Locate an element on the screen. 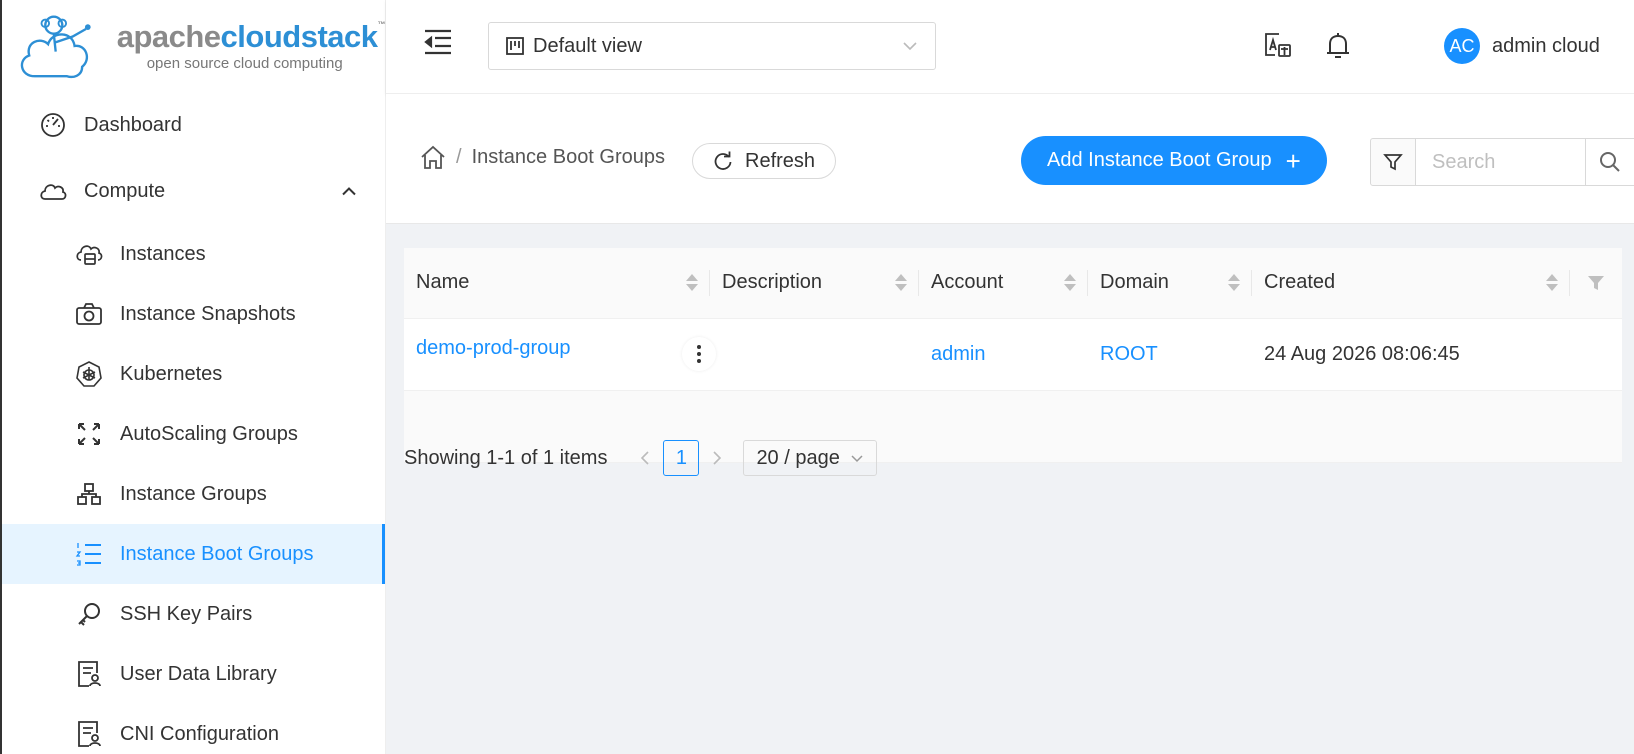  plus-icon: + is located at coordinates (1293, 160).